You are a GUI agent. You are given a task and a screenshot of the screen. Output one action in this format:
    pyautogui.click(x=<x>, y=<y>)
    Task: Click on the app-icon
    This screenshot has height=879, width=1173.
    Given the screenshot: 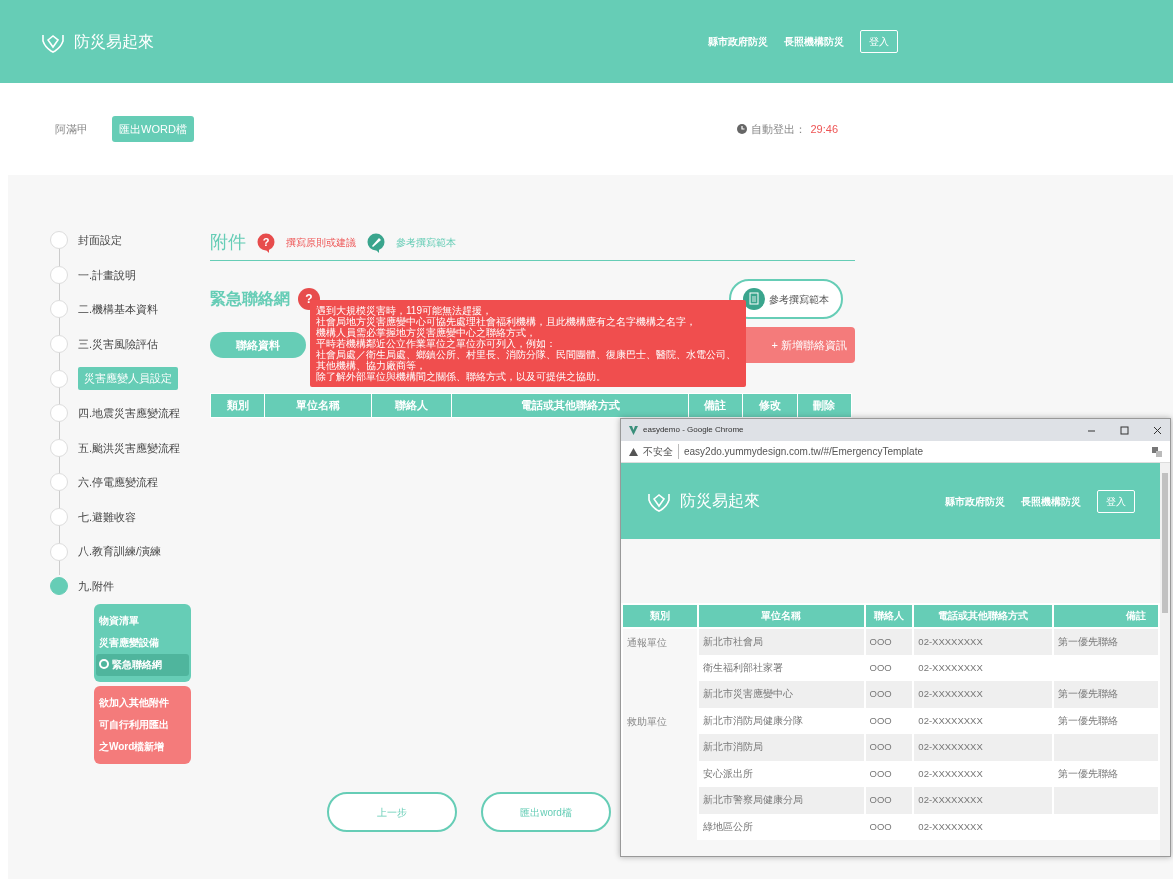 What is the action you would take?
    pyautogui.click(x=633, y=430)
    